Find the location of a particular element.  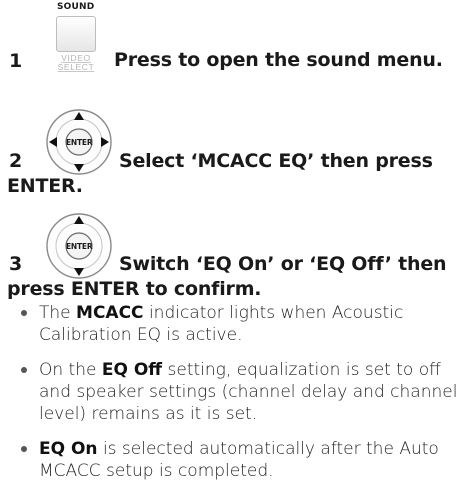

sound-button-label: SOUND is located at coordinates (76, 7).